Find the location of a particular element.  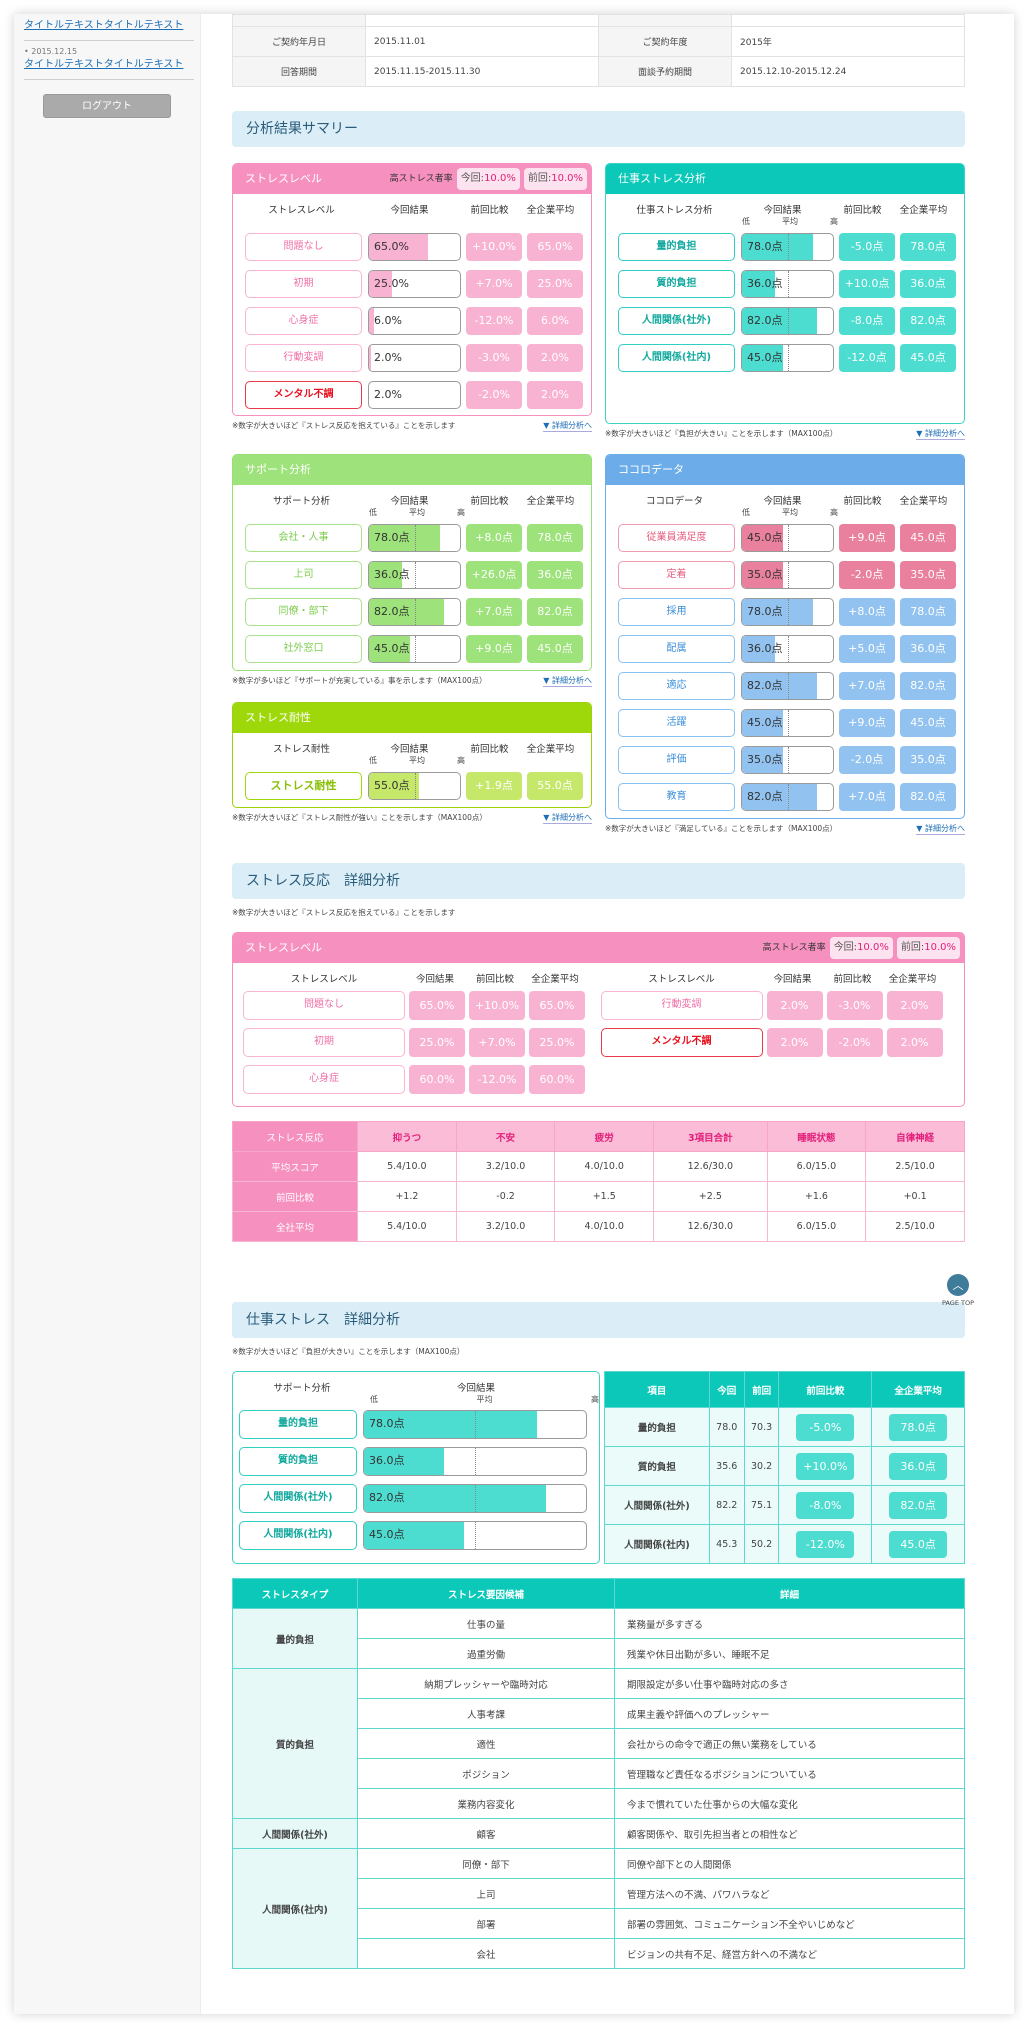

factor-cell: 納期プレッシャーや臨時対応 is located at coordinates (486, 1683).